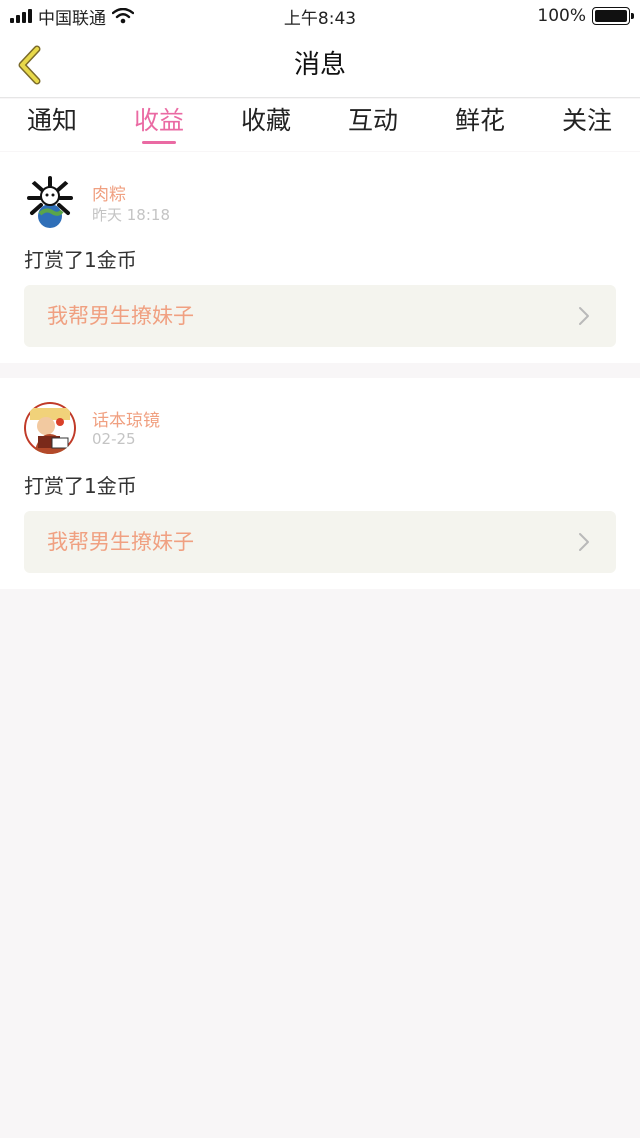 The image size is (640, 1138). What do you see at coordinates (123, 16) in the screenshot?
I see `wifi-icon` at bounding box center [123, 16].